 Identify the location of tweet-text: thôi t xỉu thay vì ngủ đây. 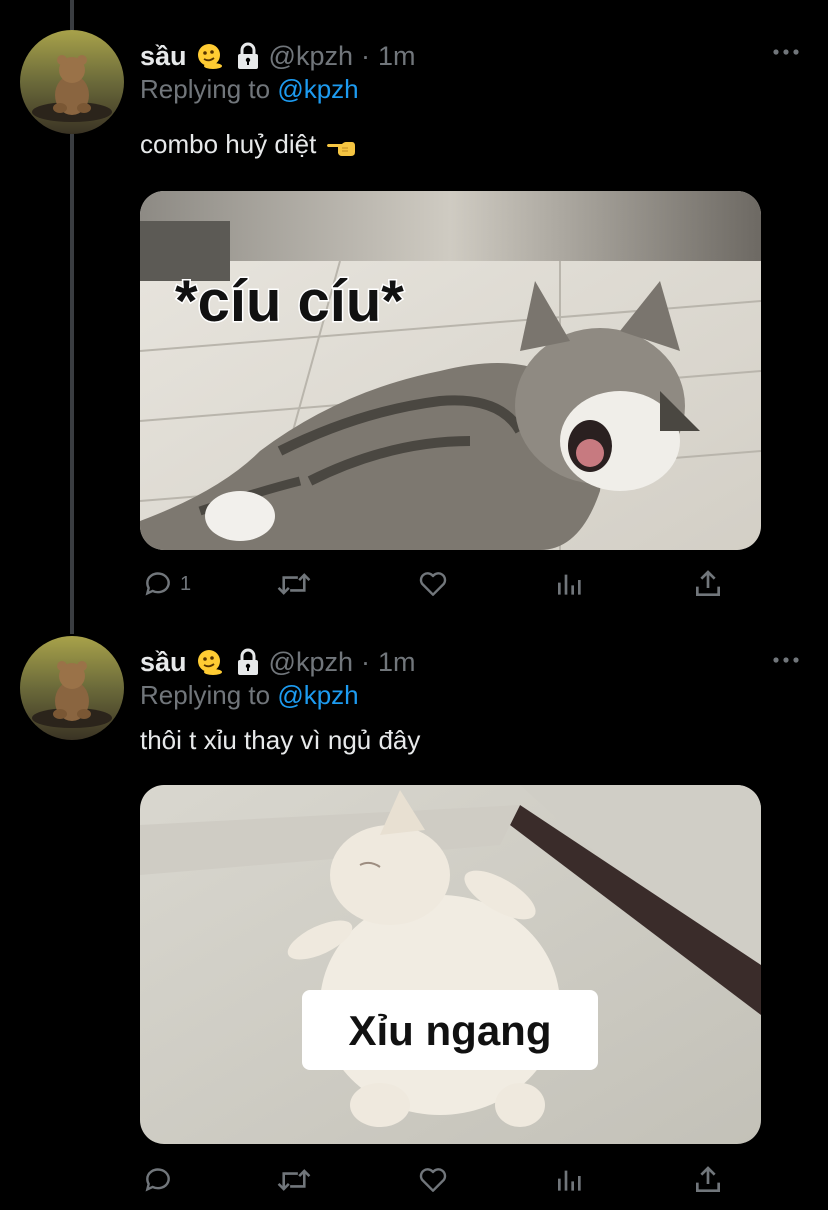
(469, 740).